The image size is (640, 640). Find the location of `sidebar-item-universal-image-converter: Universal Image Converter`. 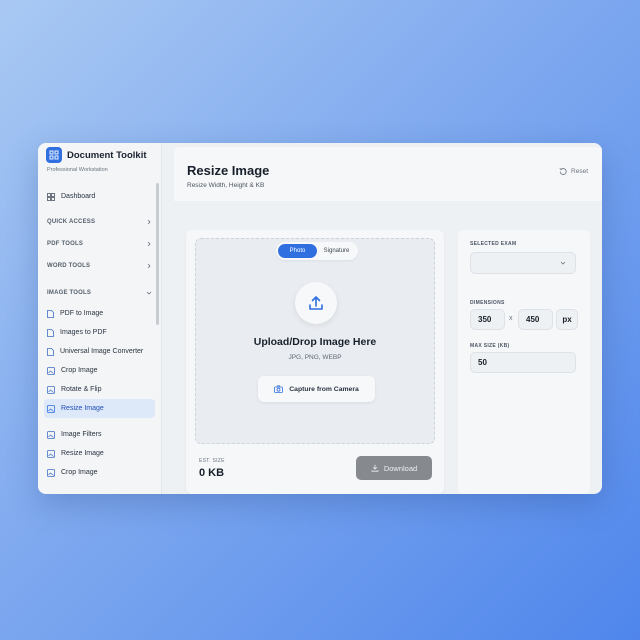

sidebar-item-universal-image-converter: Universal Image Converter is located at coordinates (99, 351).